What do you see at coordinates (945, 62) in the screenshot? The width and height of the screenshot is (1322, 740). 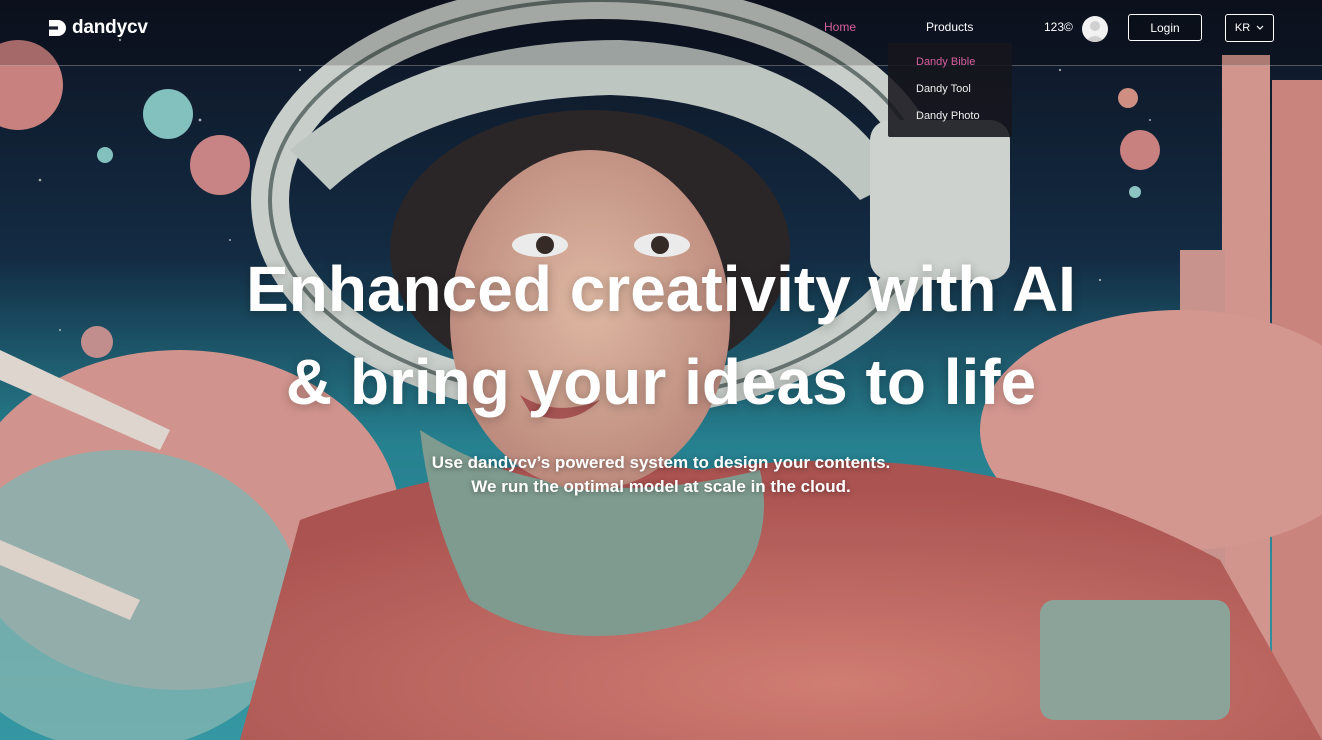 I see `menu-item-dandy-bible: Dandy Bible` at bounding box center [945, 62].